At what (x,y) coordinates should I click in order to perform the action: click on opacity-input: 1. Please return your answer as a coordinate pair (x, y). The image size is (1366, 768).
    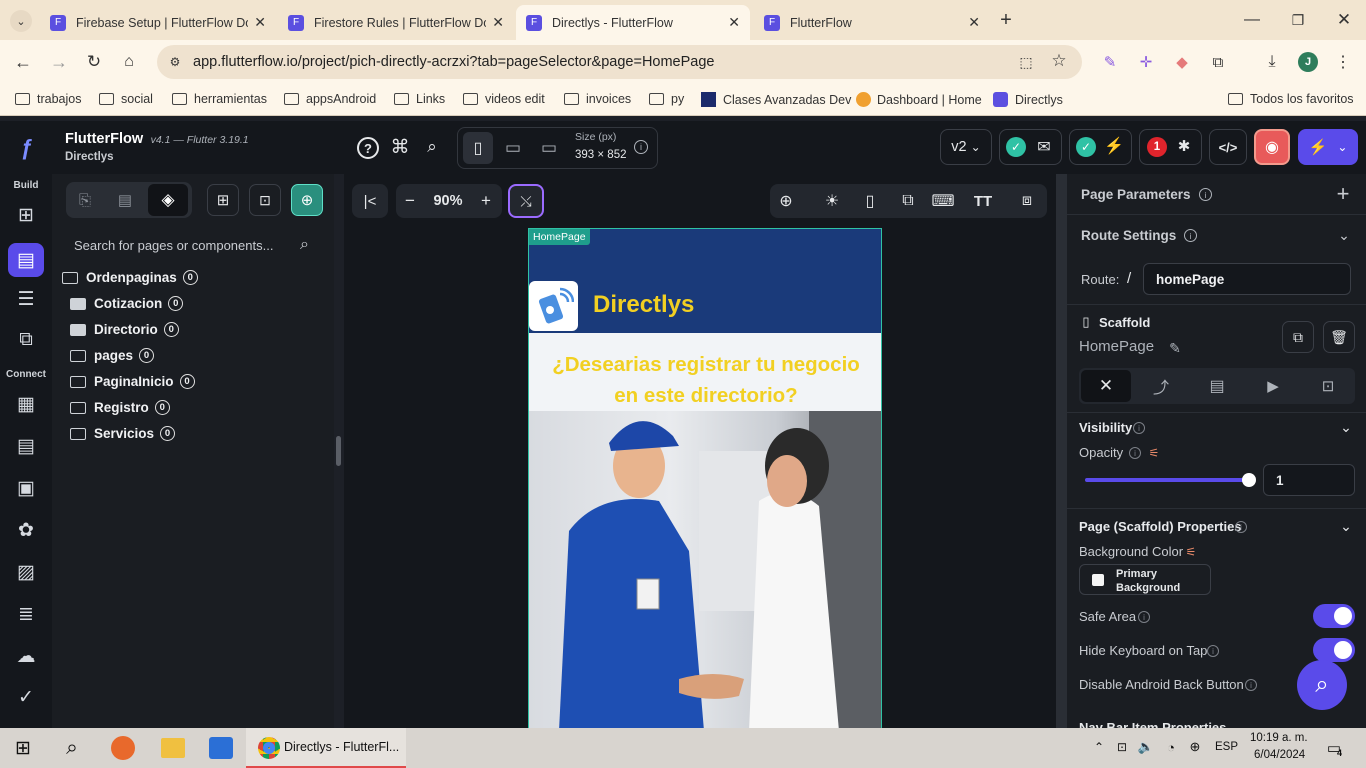
    Looking at the image, I should click on (1309, 480).